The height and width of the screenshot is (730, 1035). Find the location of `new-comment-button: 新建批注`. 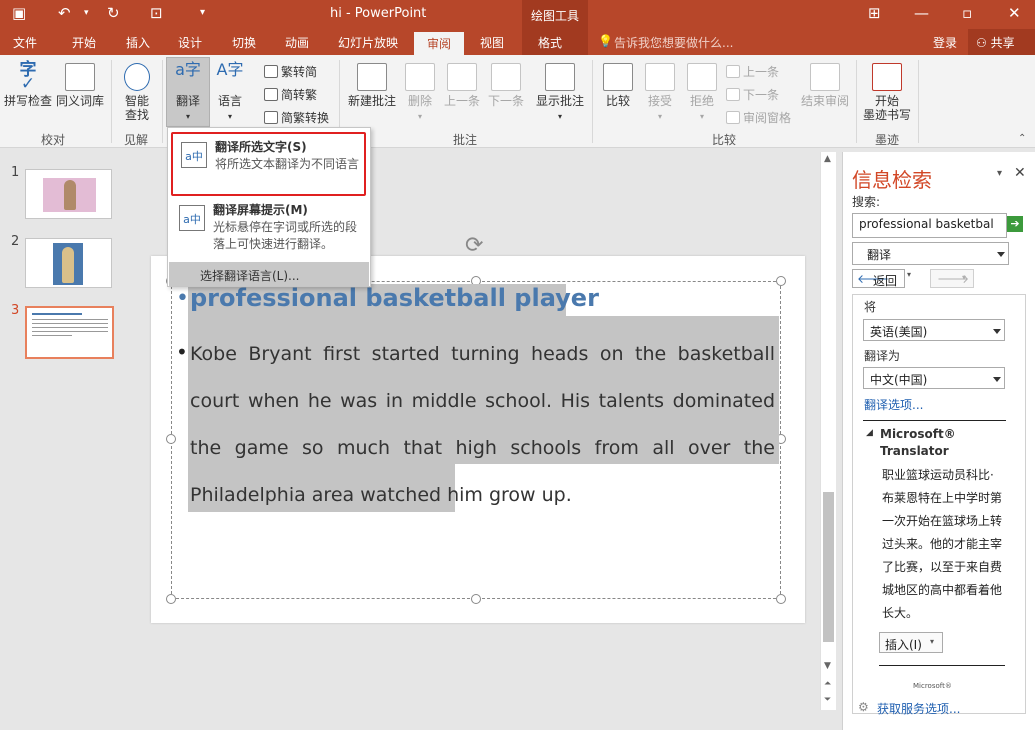

new-comment-button: 新建批注 is located at coordinates (372, 85).